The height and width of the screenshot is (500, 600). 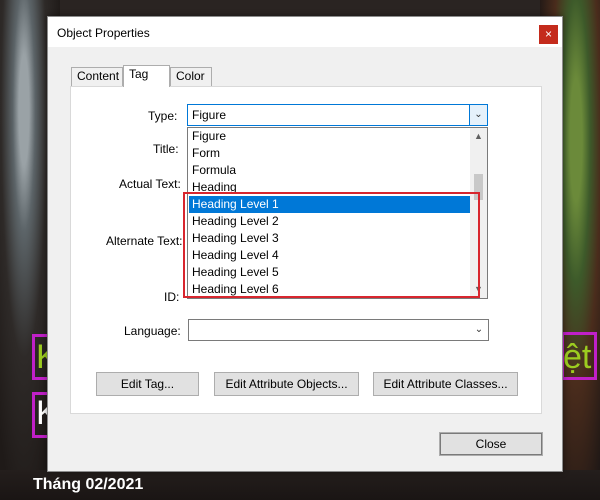 What do you see at coordinates (166, 149) in the screenshot?
I see `title-label: Title:` at bounding box center [166, 149].